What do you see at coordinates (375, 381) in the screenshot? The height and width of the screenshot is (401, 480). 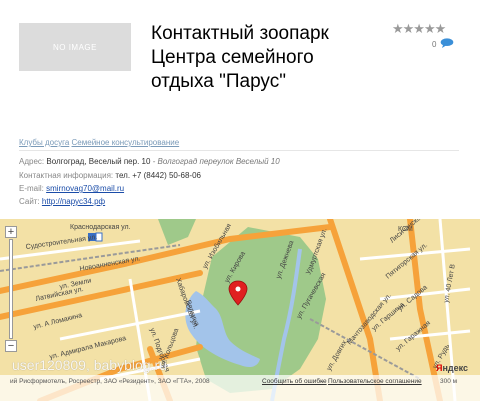 I see `terms-link: Пользовательское соглашение` at bounding box center [375, 381].